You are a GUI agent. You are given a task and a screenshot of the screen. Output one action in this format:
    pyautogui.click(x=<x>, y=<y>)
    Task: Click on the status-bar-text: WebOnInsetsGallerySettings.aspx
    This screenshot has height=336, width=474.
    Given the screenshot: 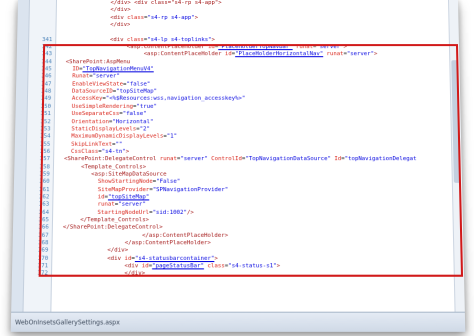 What is the action you would take?
    pyautogui.click(x=67, y=323)
    